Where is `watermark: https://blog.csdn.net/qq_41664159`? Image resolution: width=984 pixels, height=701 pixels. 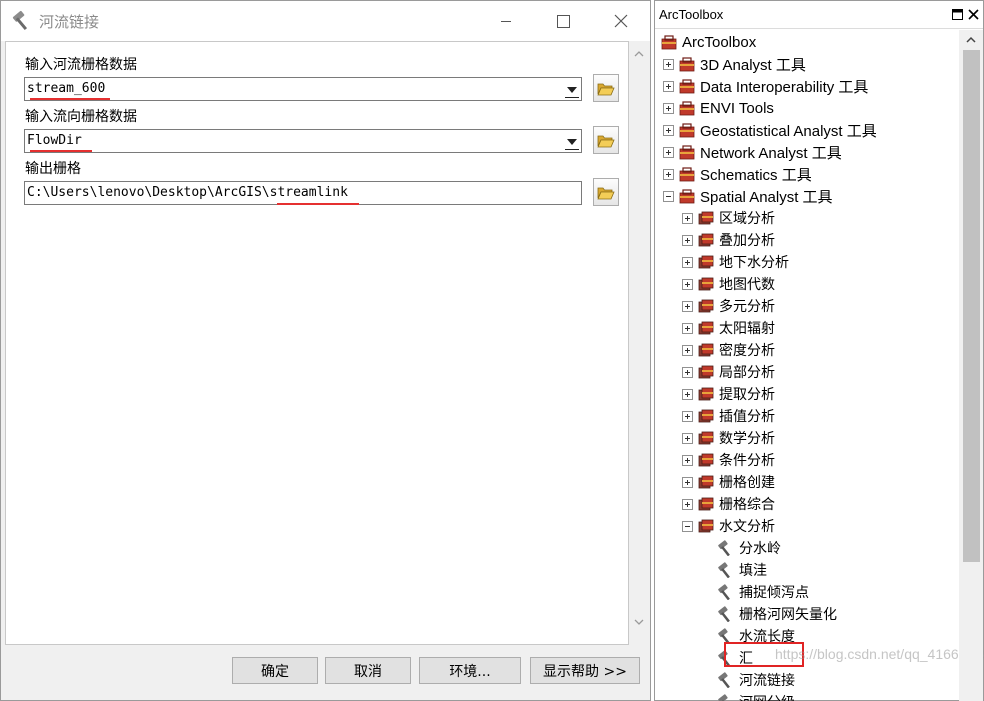 watermark: https://blog.csdn.net/qq_41664159 is located at coordinates (879, 654).